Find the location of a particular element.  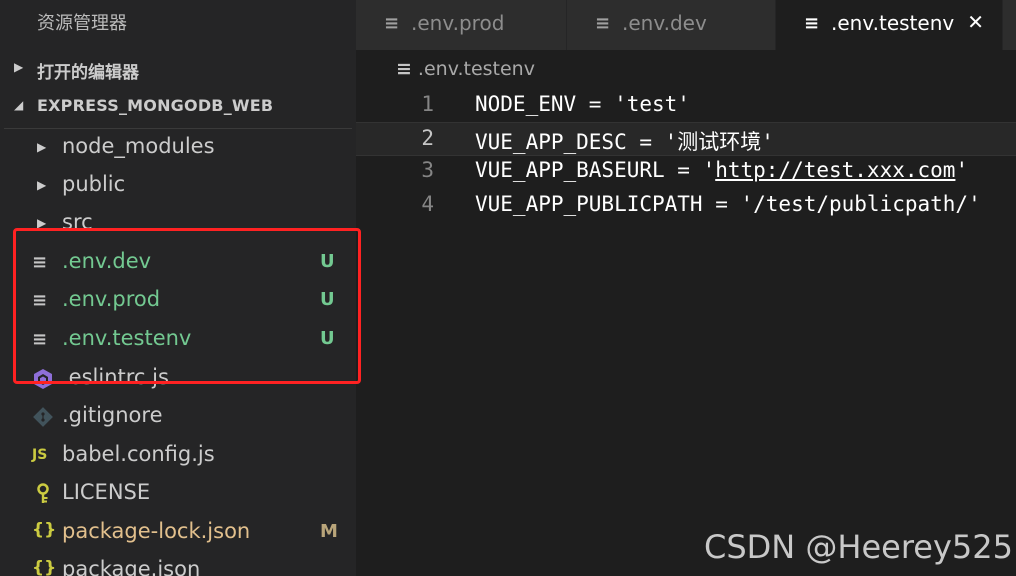

code-line: 1 NODE_ENV = 'test' is located at coordinates (686, 106).